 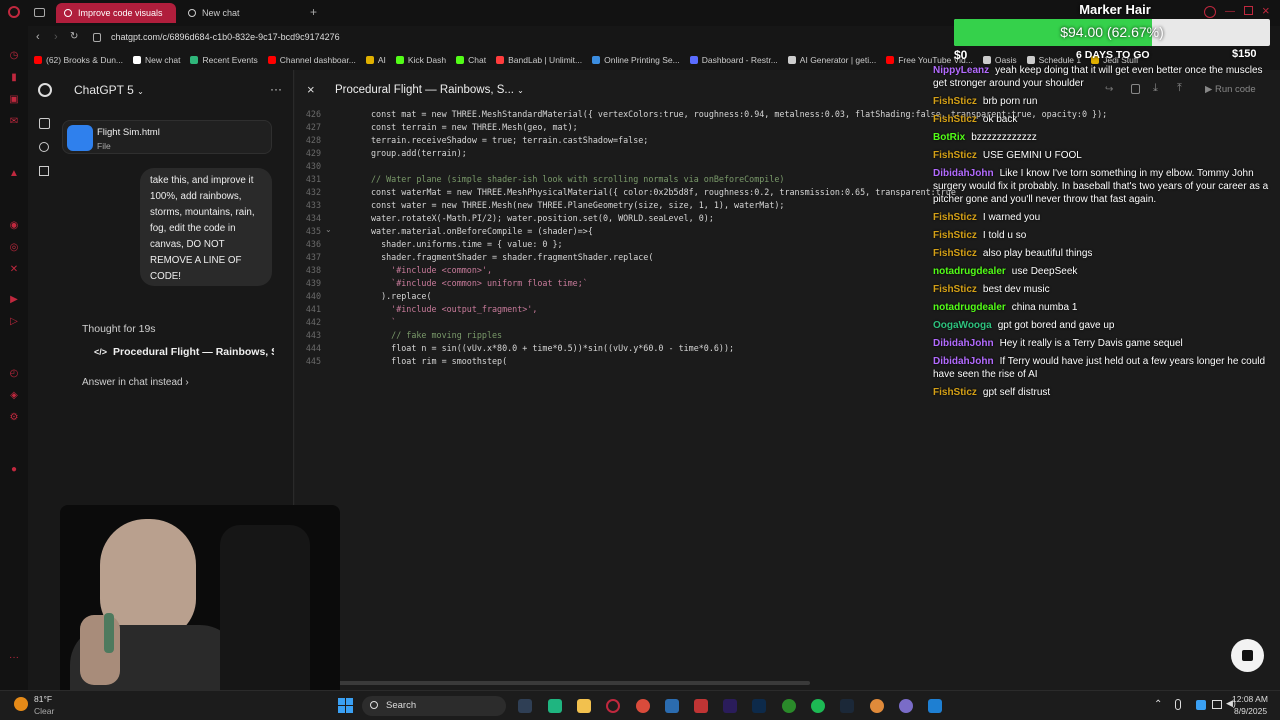 What do you see at coordinates (789, 706) in the screenshot?
I see `xbox-icon` at bounding box center [789, 706].